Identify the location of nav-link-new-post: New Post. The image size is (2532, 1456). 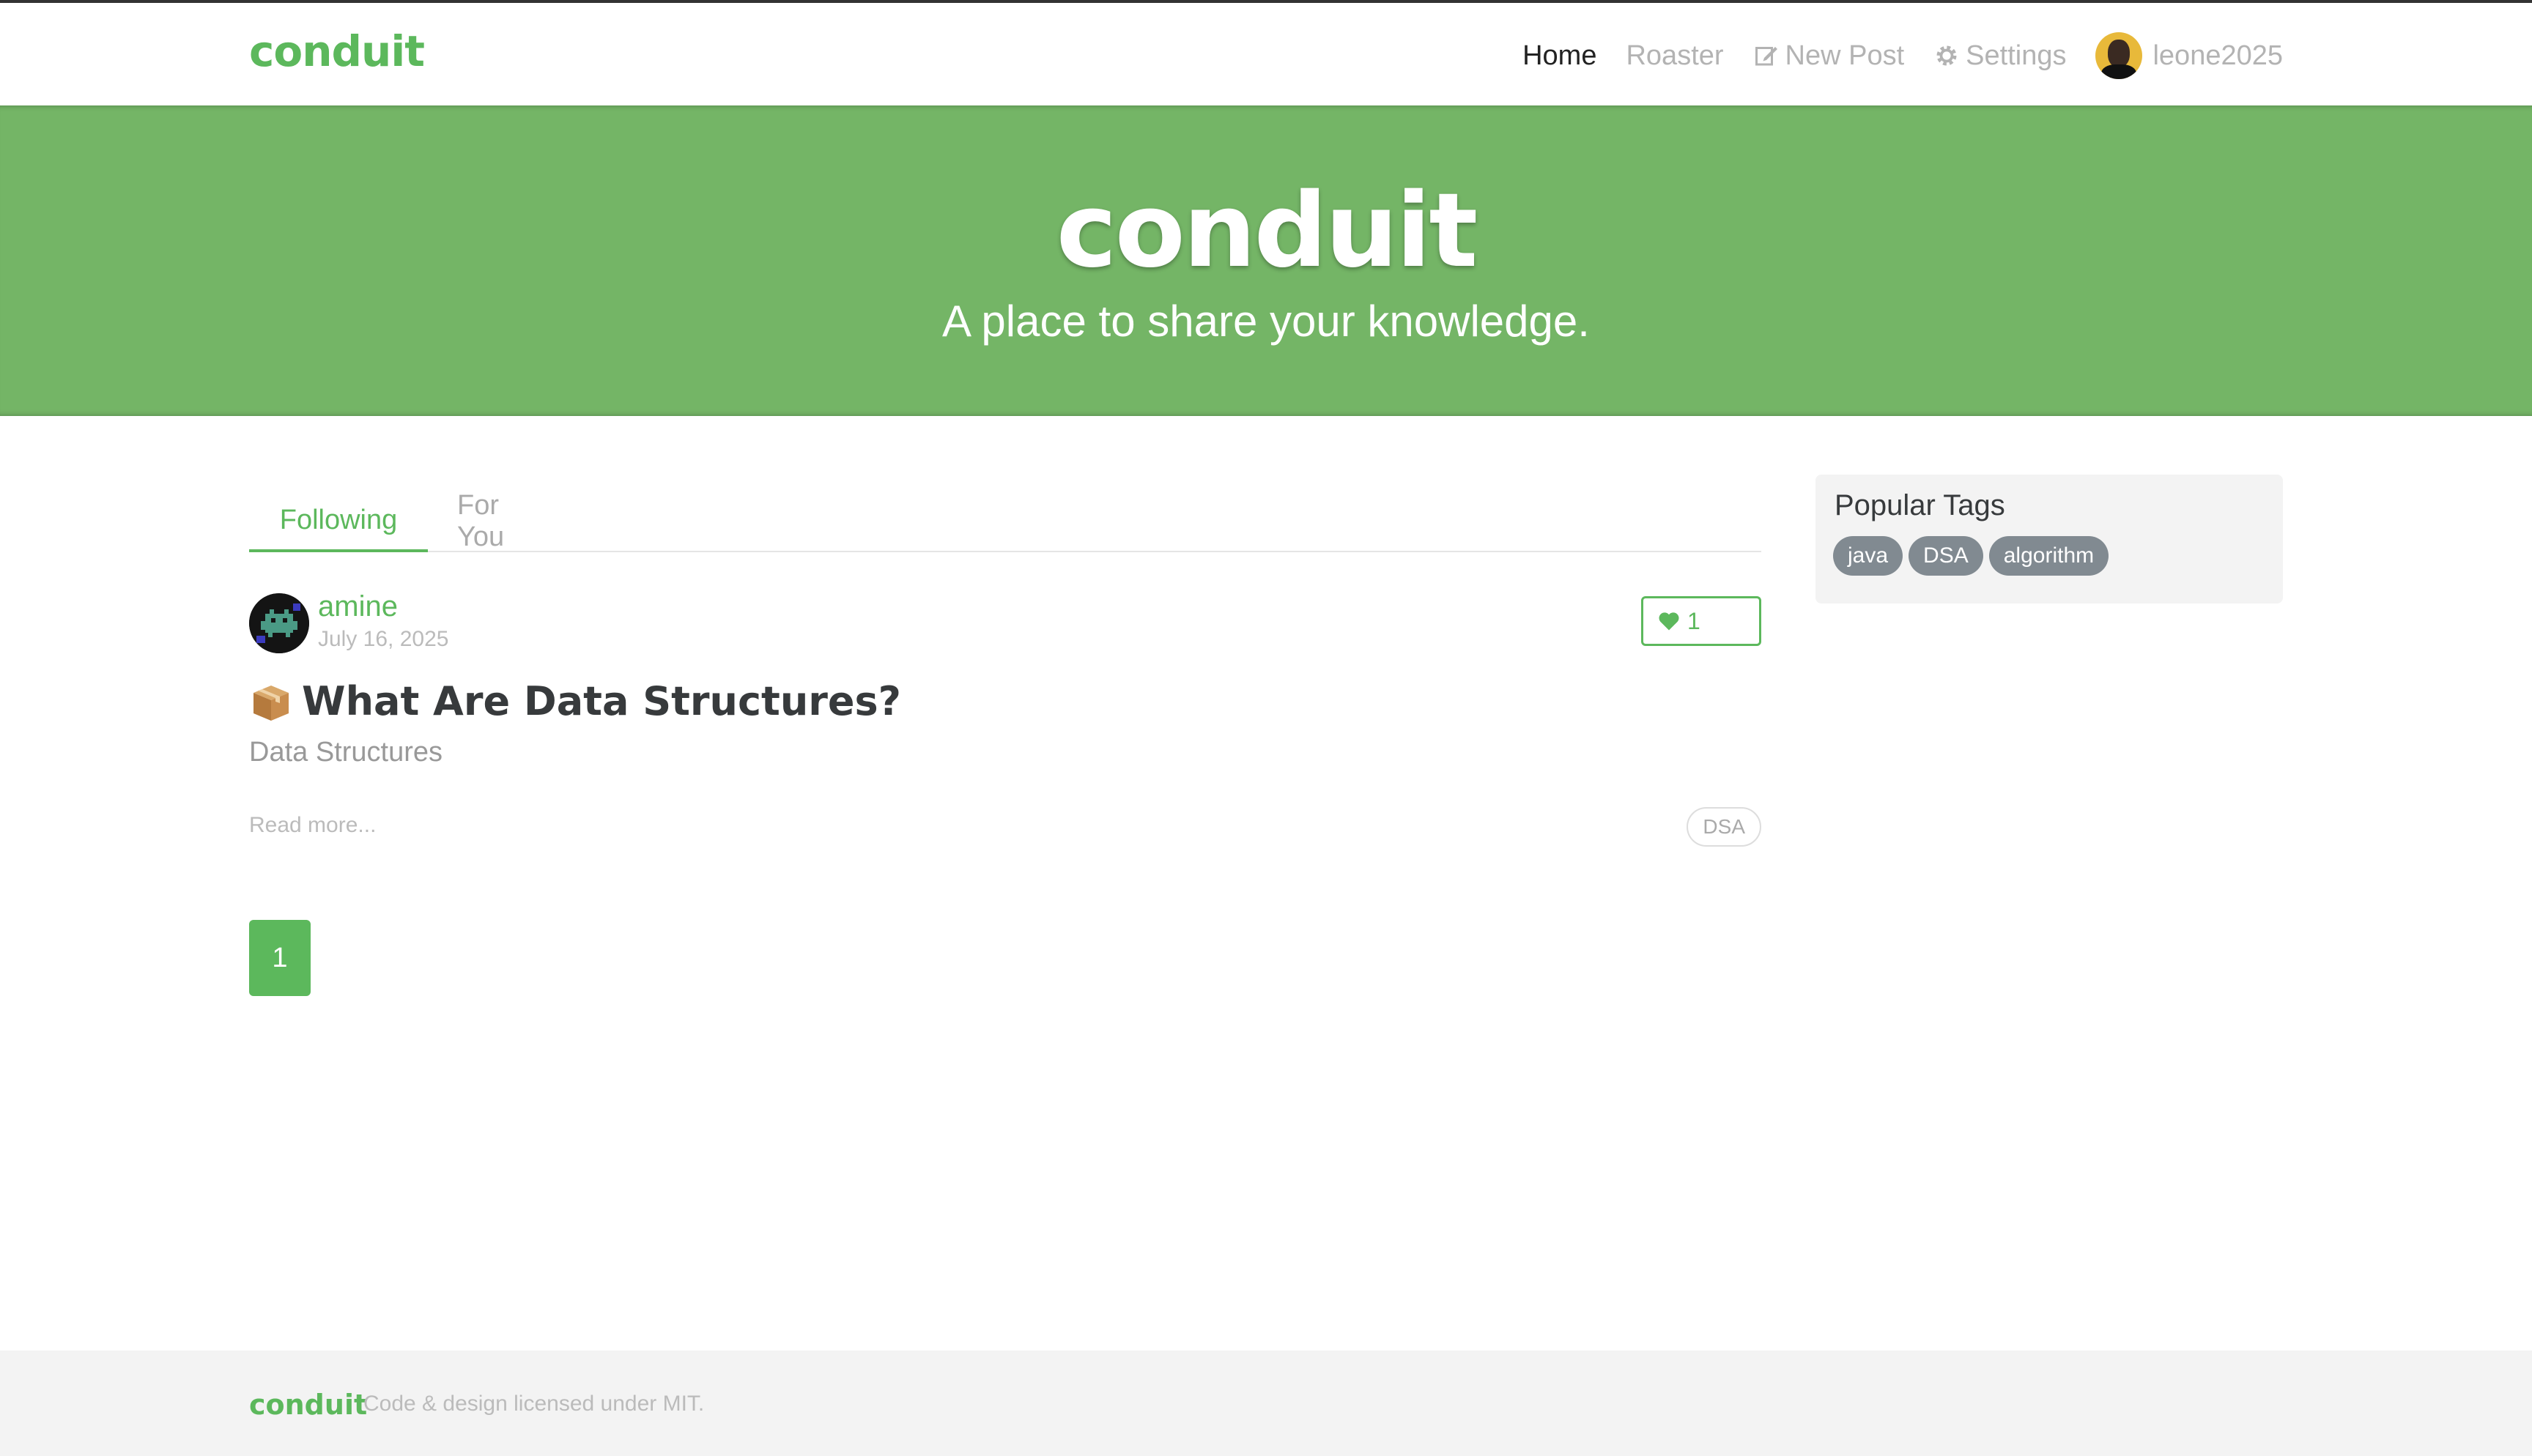
(1829, 56).